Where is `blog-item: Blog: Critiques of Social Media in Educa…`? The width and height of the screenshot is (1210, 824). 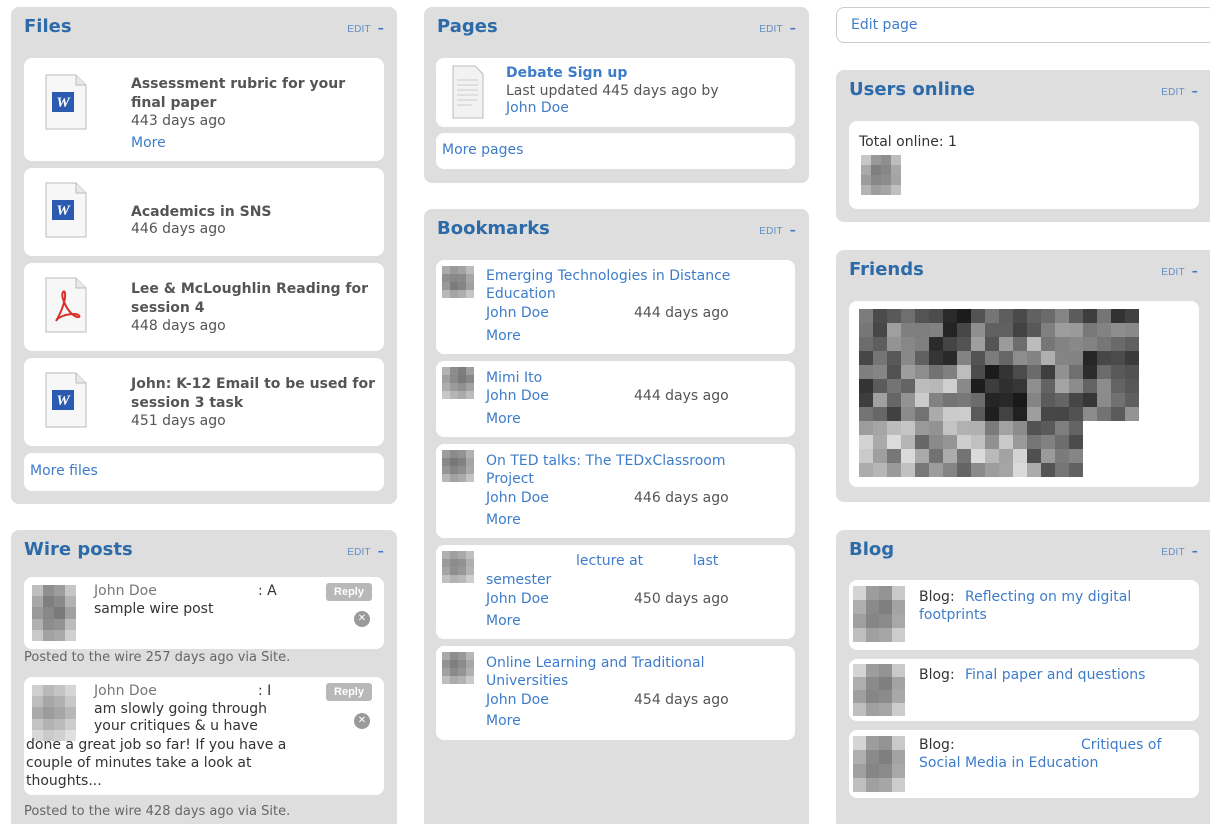
blog-item: Blog: Critiques of Social Media in Educa… is located at coordinates (1024, 764).